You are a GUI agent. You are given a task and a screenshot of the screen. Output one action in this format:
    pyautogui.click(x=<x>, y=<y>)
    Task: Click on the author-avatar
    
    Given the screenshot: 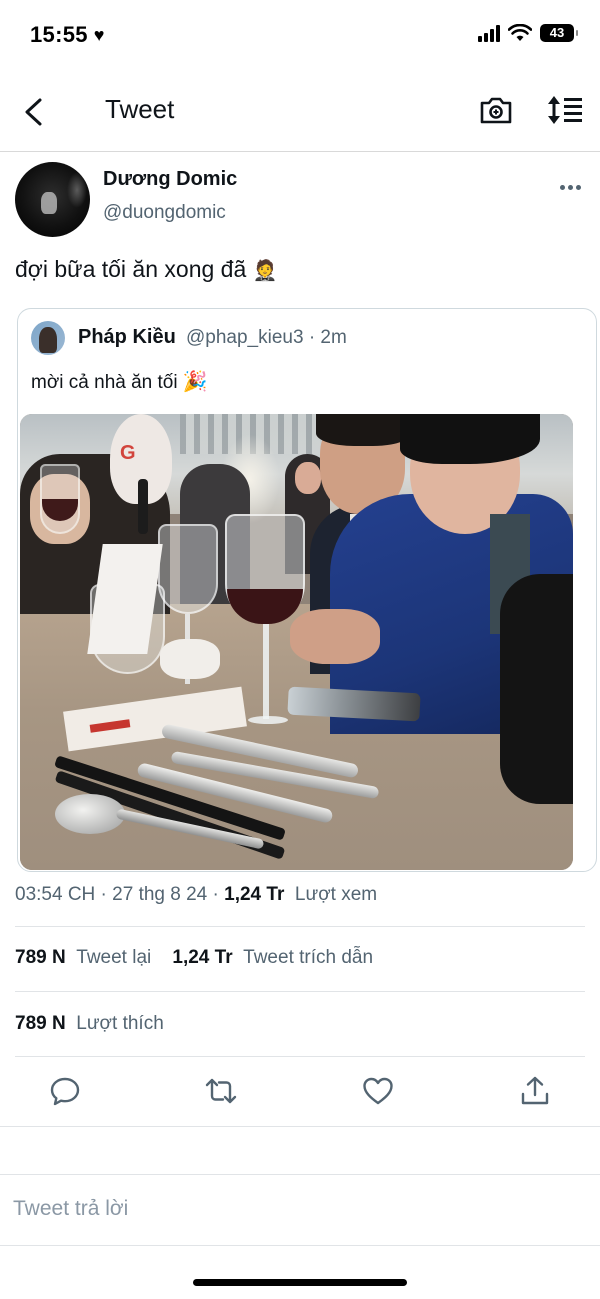 What is the action you would take?
    pyautogui.click(x=52, y=199)
    